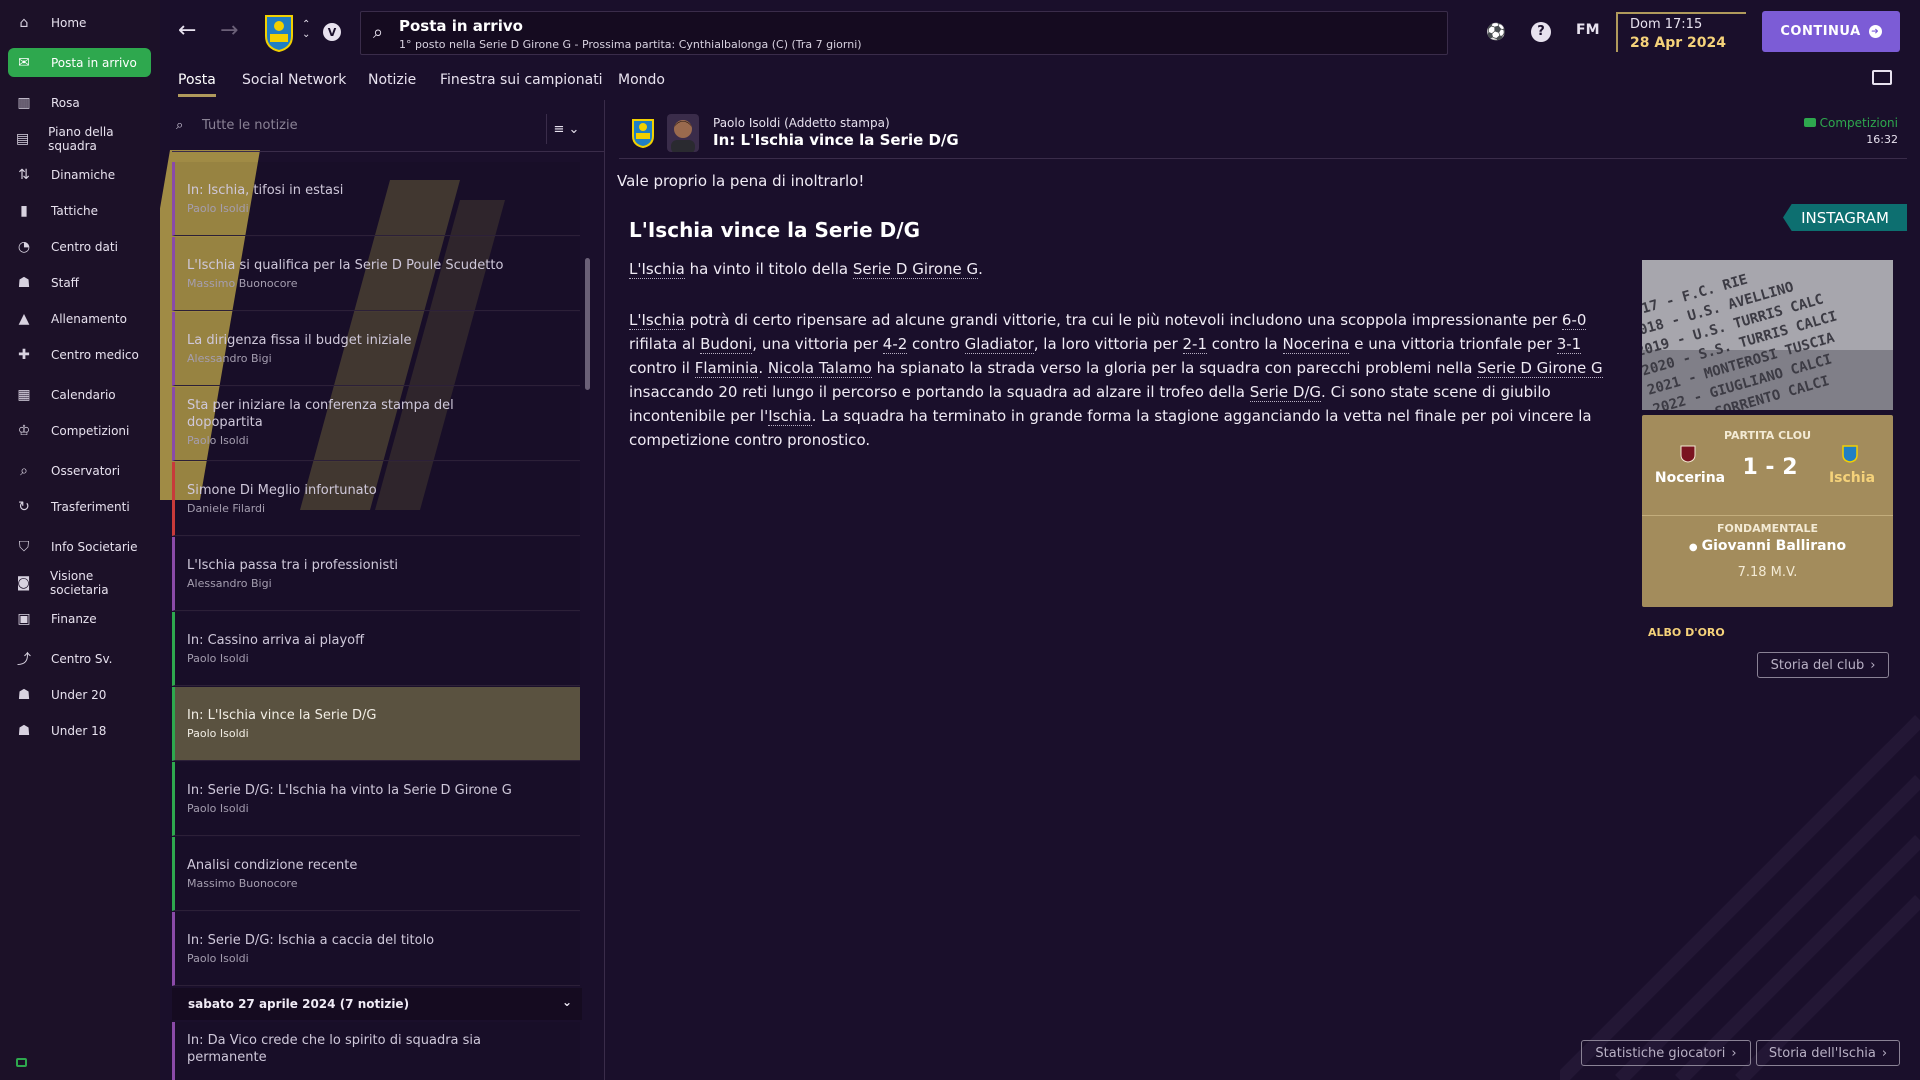  Describe the element at coordinates (24, 102) in the screenshot. I see `shirt-icon: ▥` at that location.